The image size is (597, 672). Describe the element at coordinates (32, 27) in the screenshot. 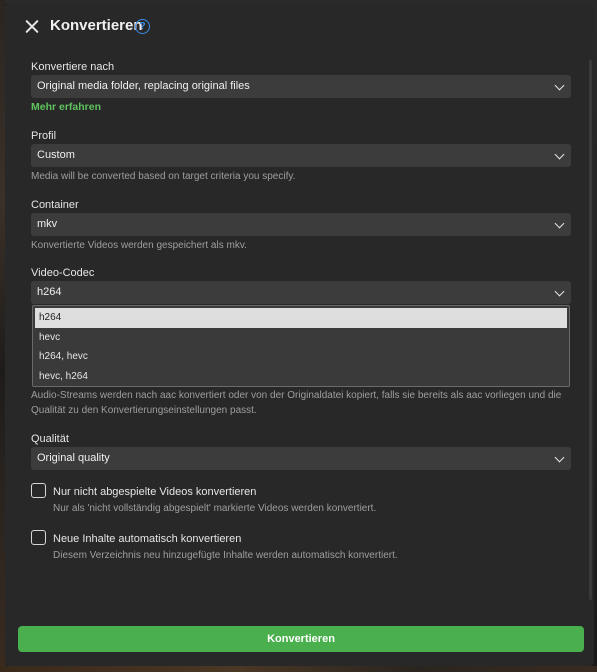

I see `close-icon` at that location.